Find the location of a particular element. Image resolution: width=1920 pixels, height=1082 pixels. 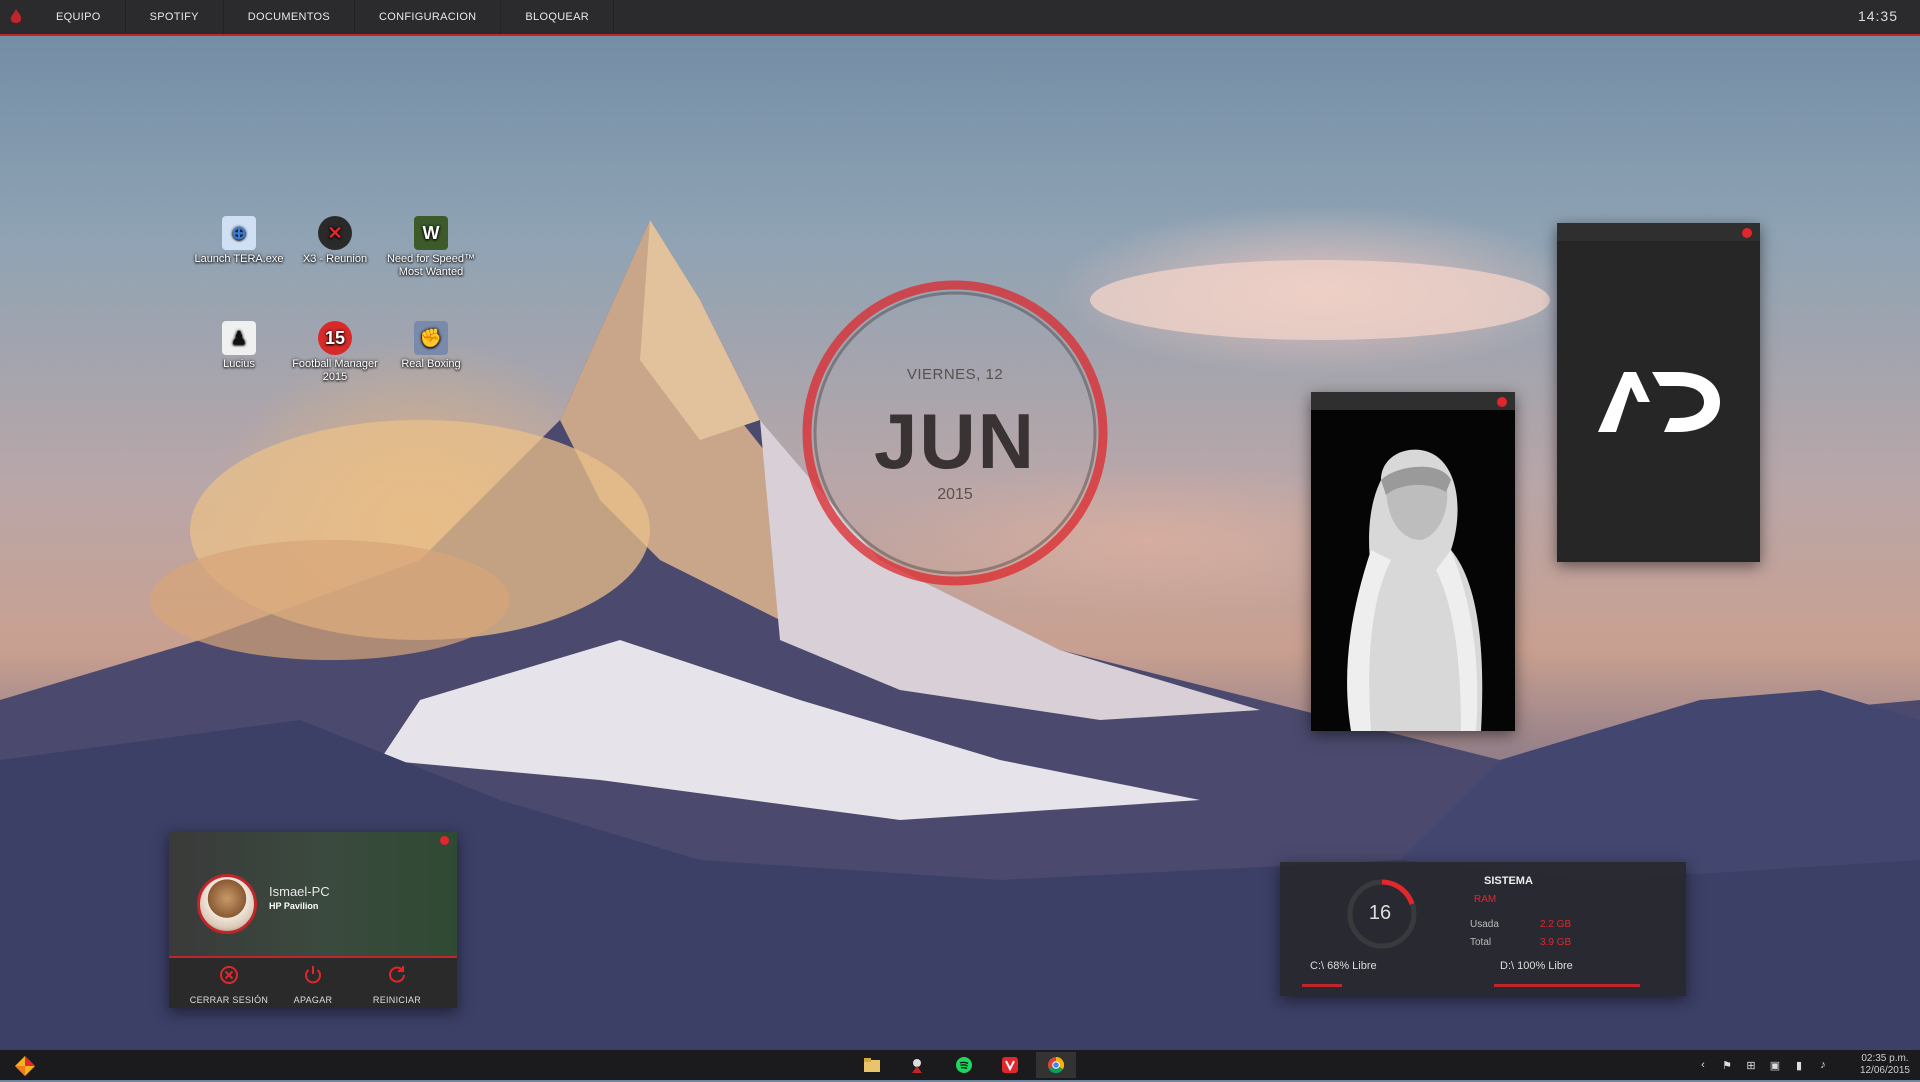

date-year: 2015 is located at coordinates (955, 494).